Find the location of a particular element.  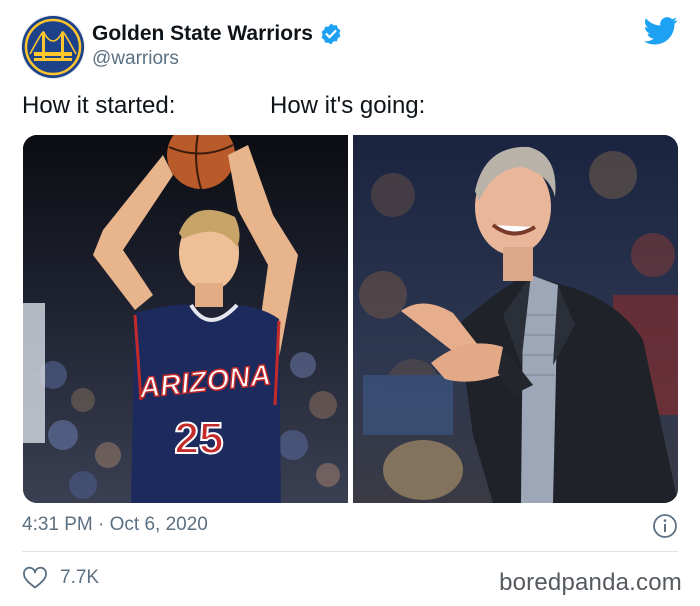

jersey-number-text: 25 is located at coordinates (199, 438).